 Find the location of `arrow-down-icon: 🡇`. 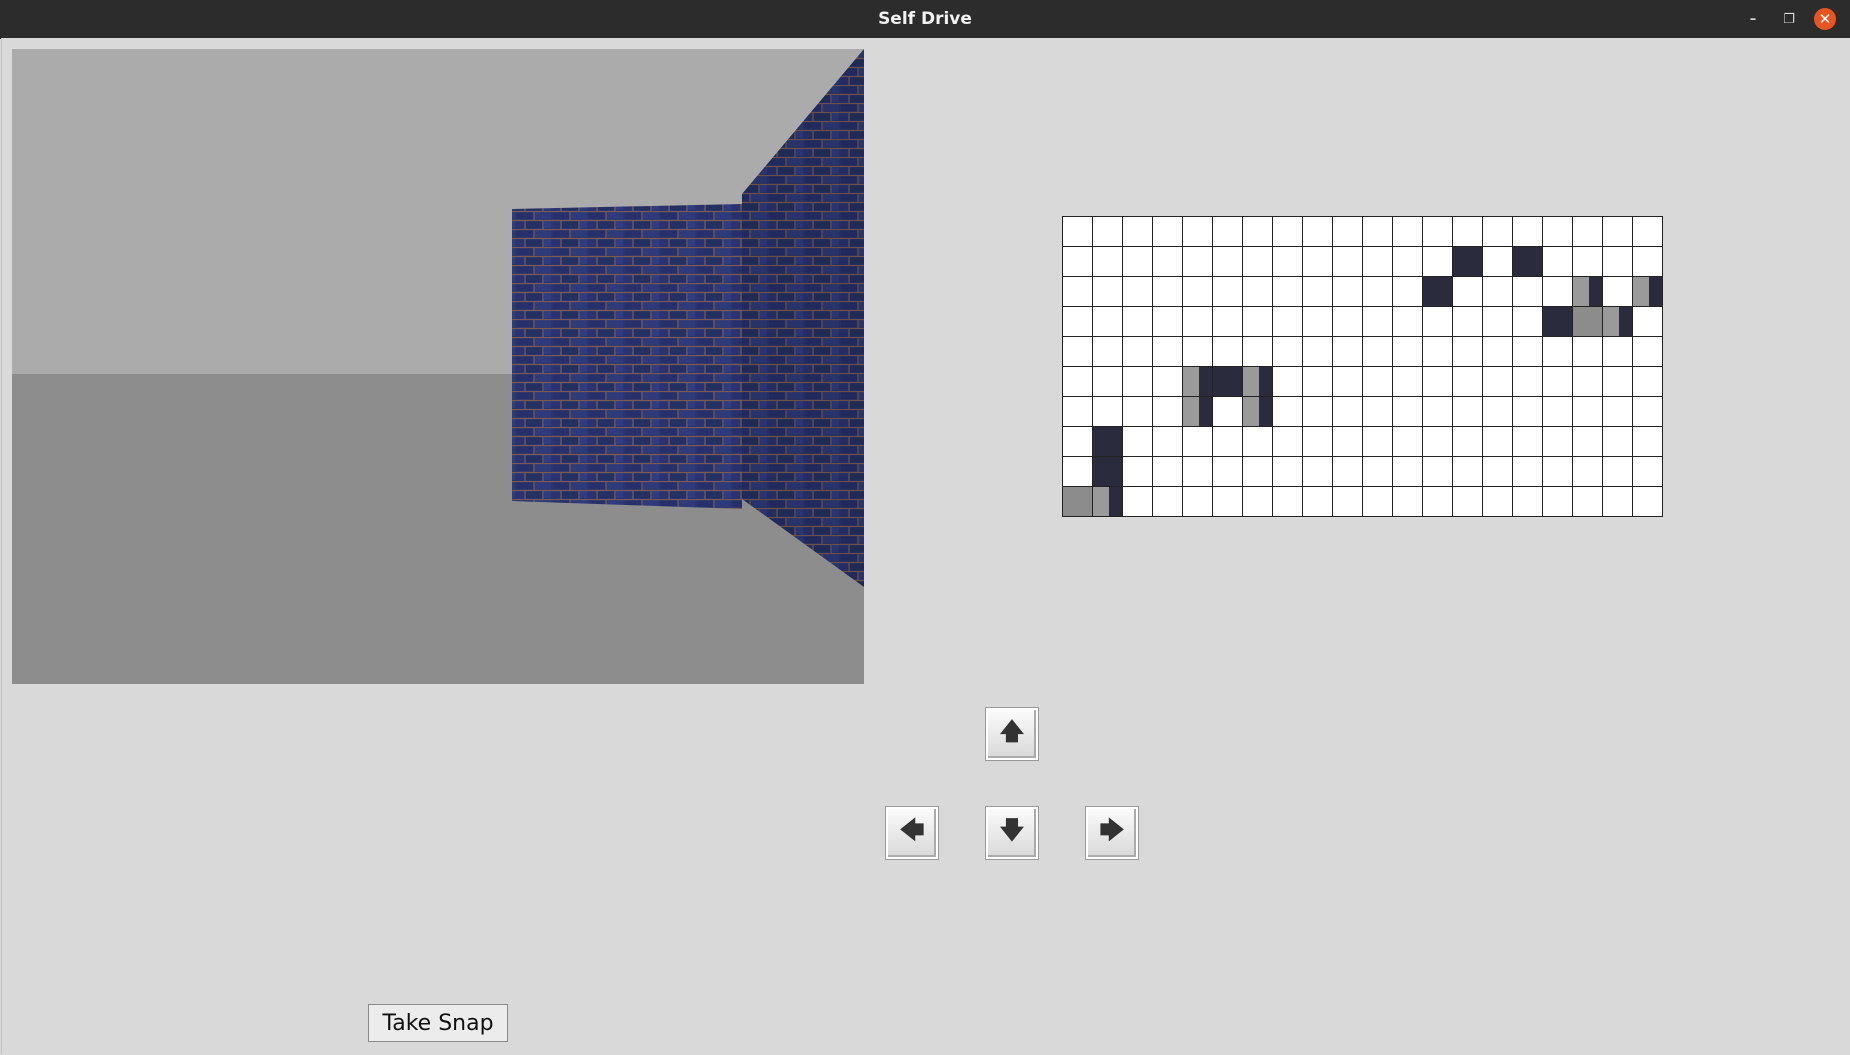

arrow-down-icon: 🡇 is located at coordinates (1012, 829).